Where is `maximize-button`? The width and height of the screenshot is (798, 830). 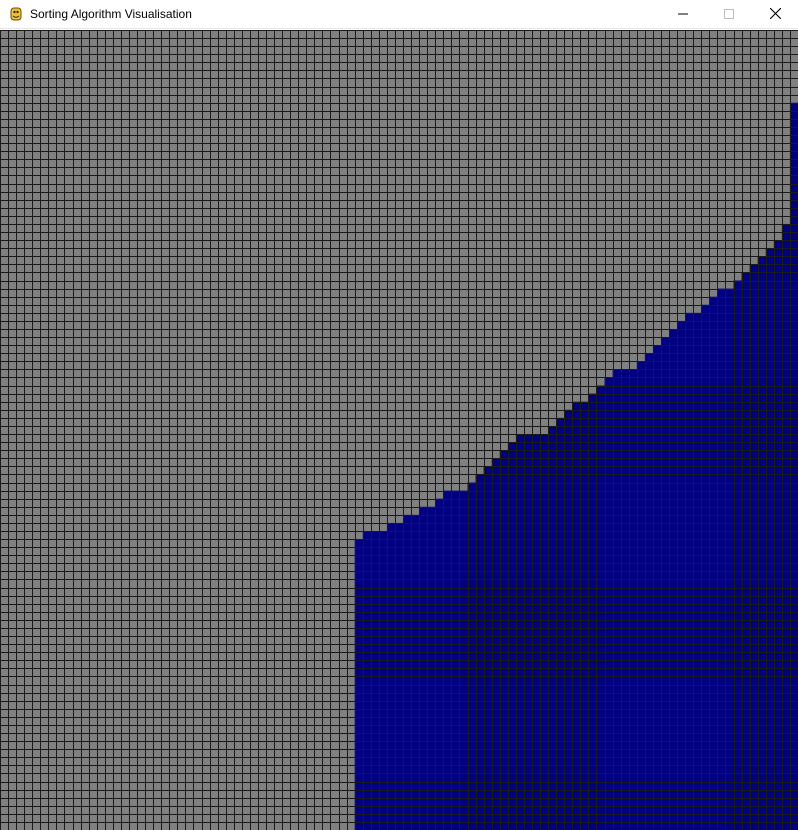
maximize-button is located at coordinates (729, 14).